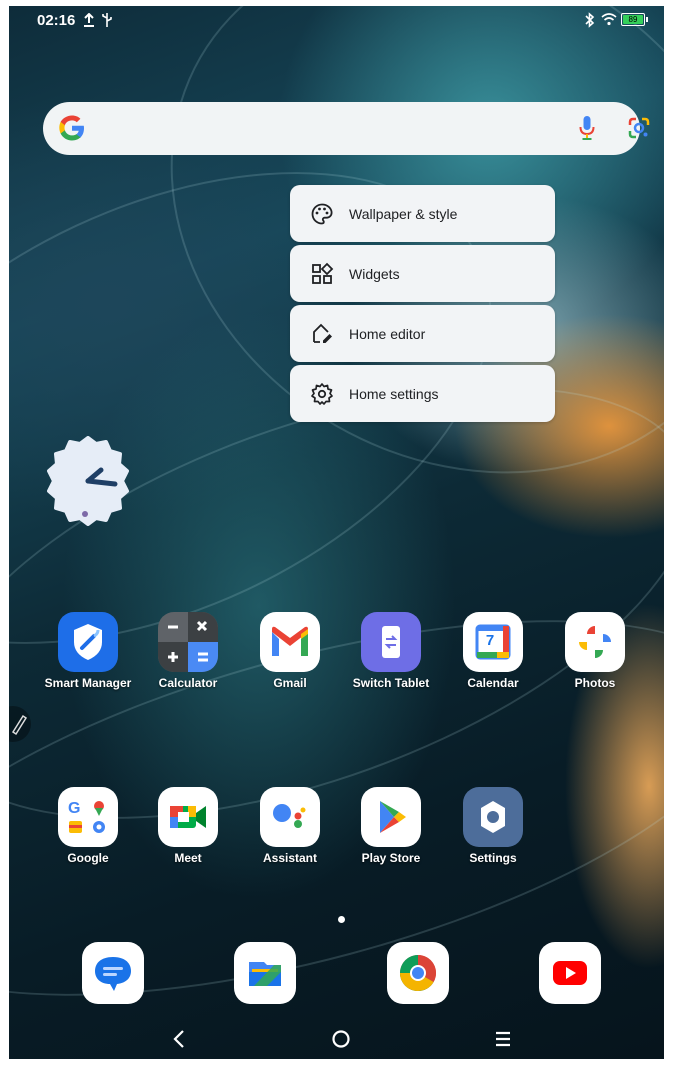 The height and width of the screenshot is (1065, 673). I want to click on calendar-icon: 7, so click(493, 642).